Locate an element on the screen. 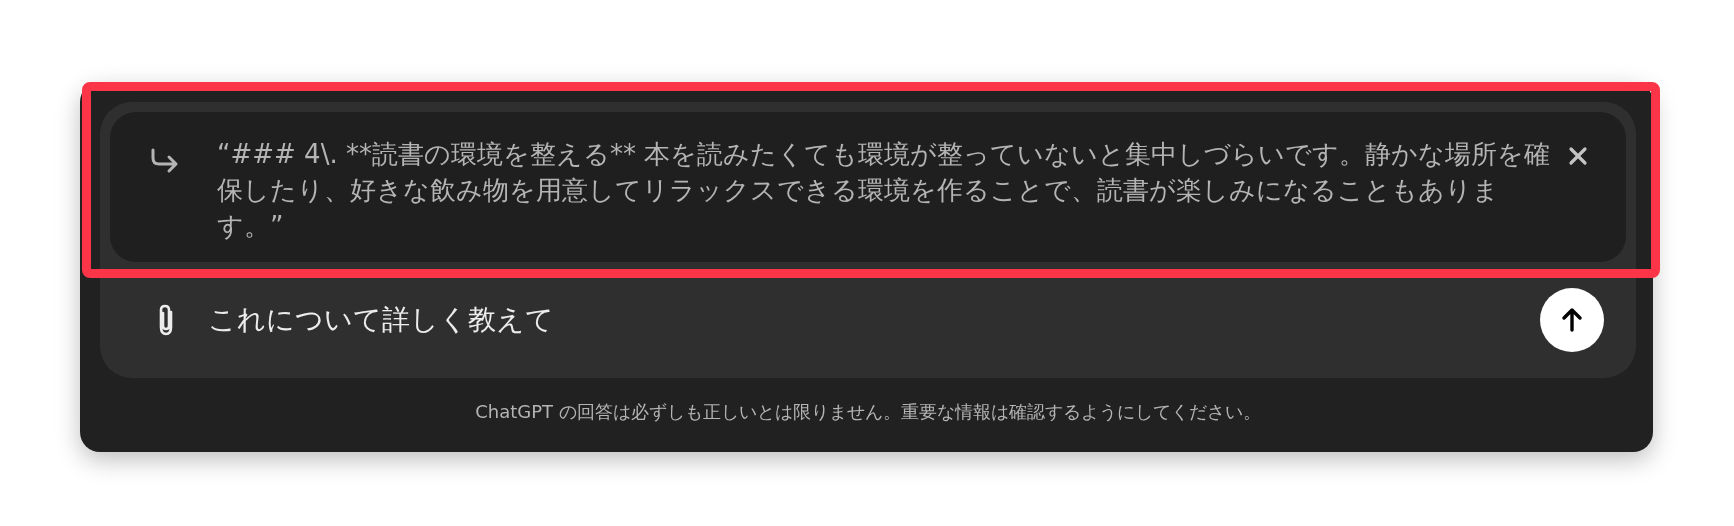 The image size is (1734, 526). disclaimer-text: ChatGPT の回答は必ずしも正しいとは限りません。重要な情報は確認するようにしてください。 is located at coordinates (868, 412).